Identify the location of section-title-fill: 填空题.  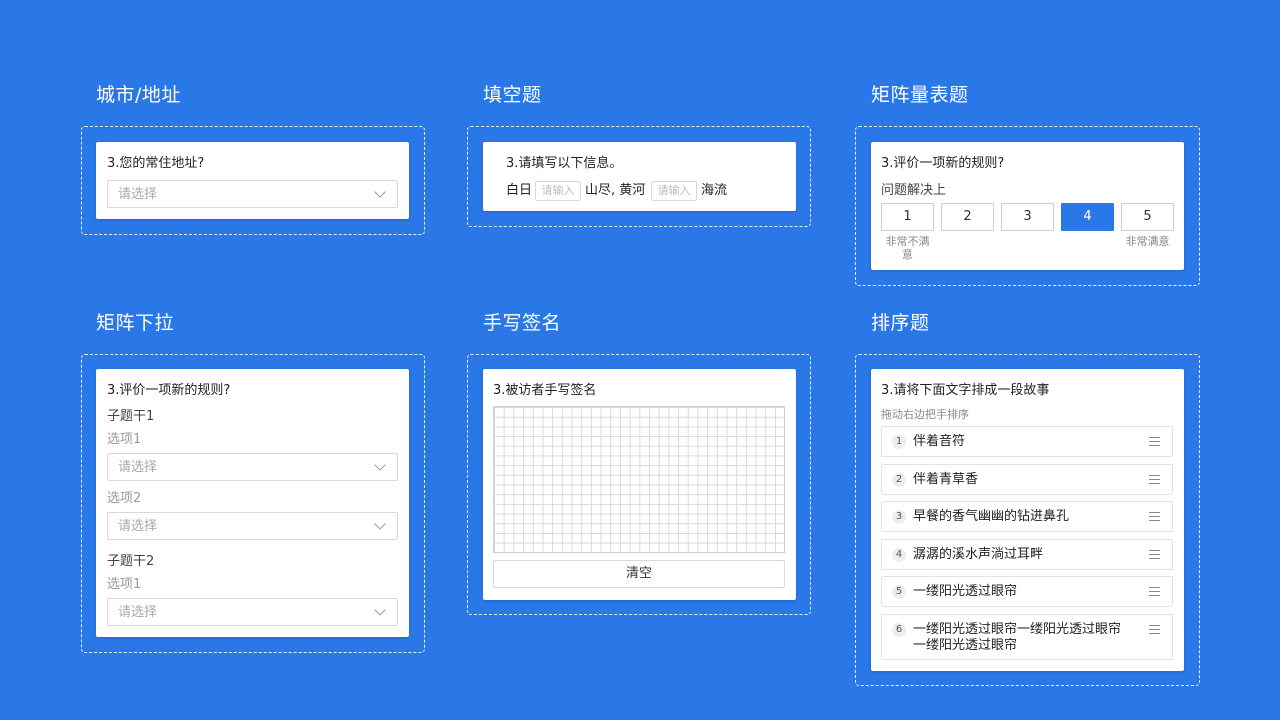
(512, 95).